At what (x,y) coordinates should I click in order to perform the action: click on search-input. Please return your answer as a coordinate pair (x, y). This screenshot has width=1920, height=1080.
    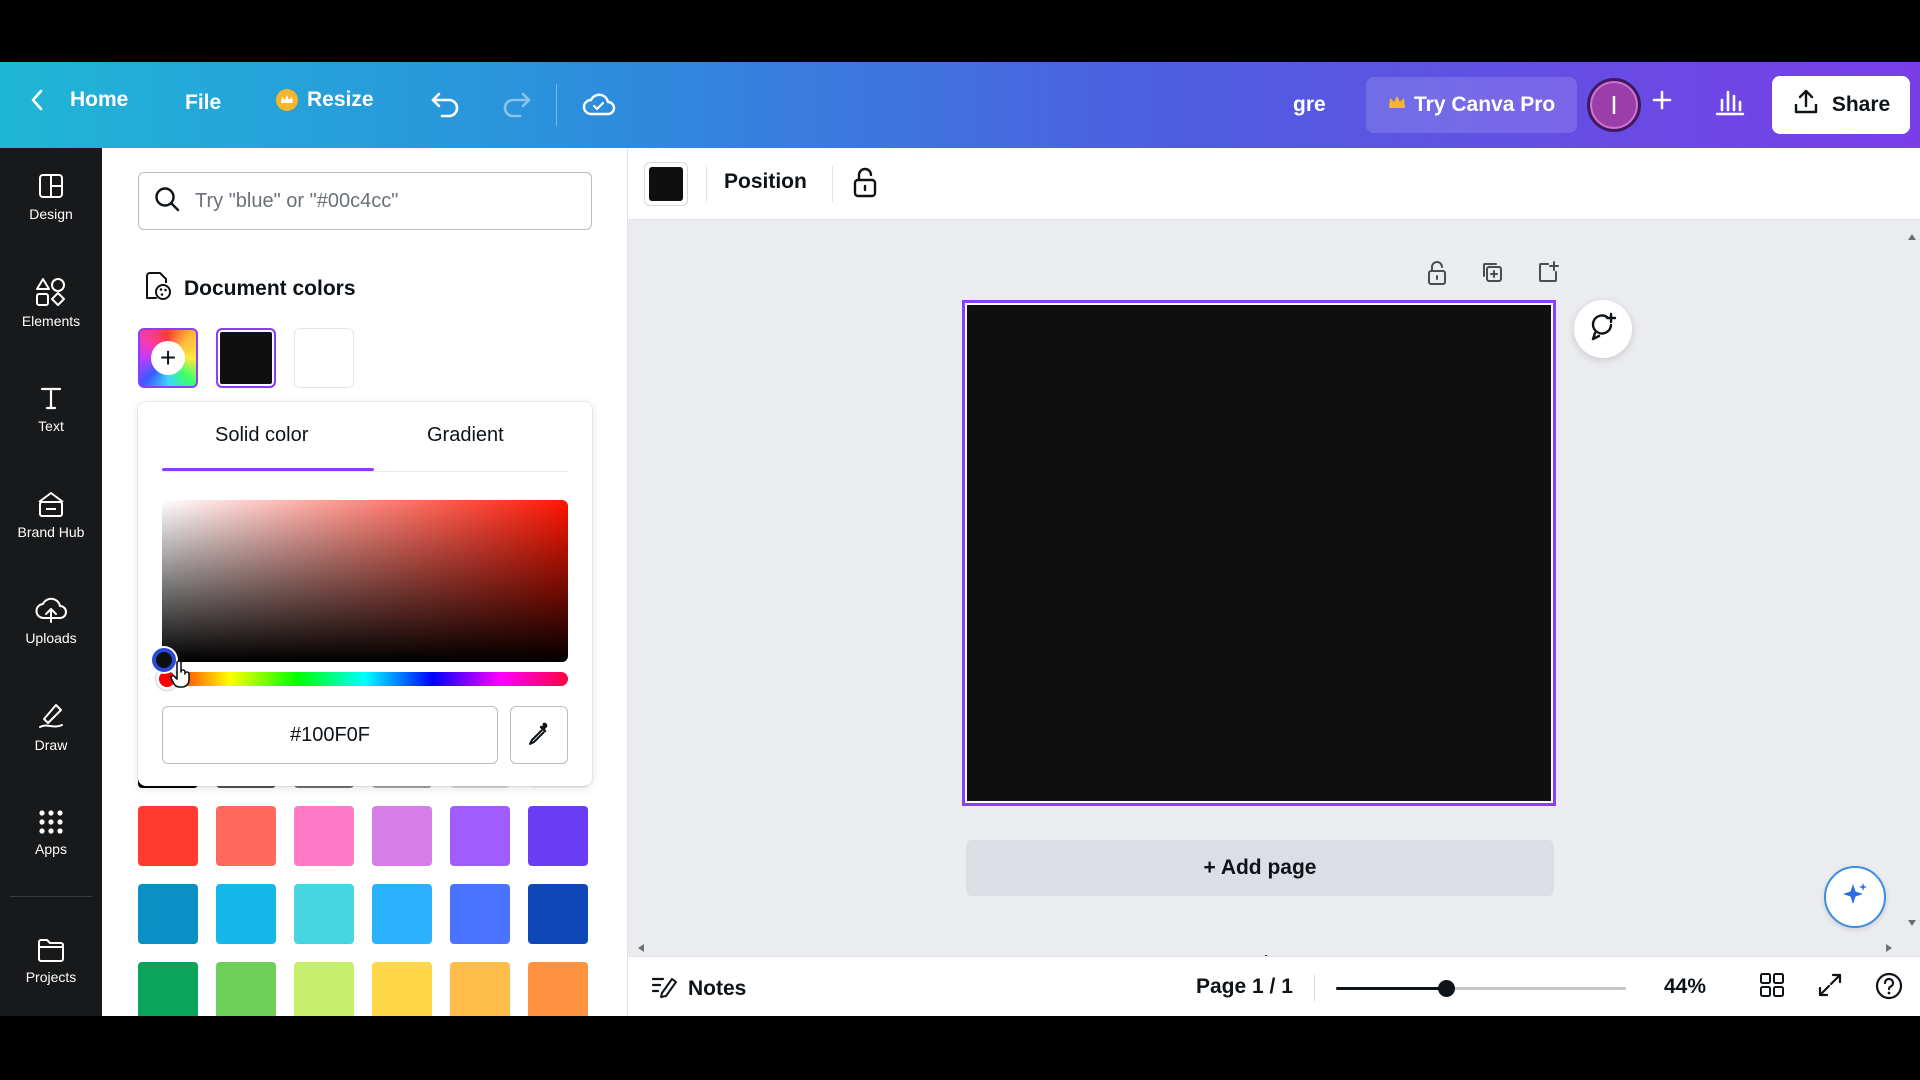
    Looking at the image, I should click on (385, 201).